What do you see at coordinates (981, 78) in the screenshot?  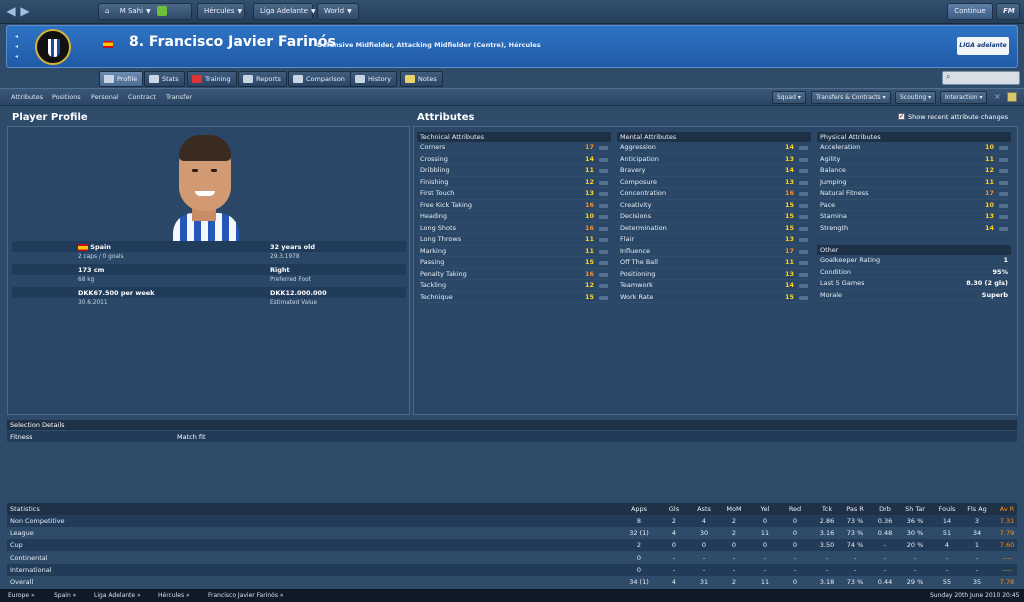 I see `search-input: ⌕` at bounding box center [981, 78].